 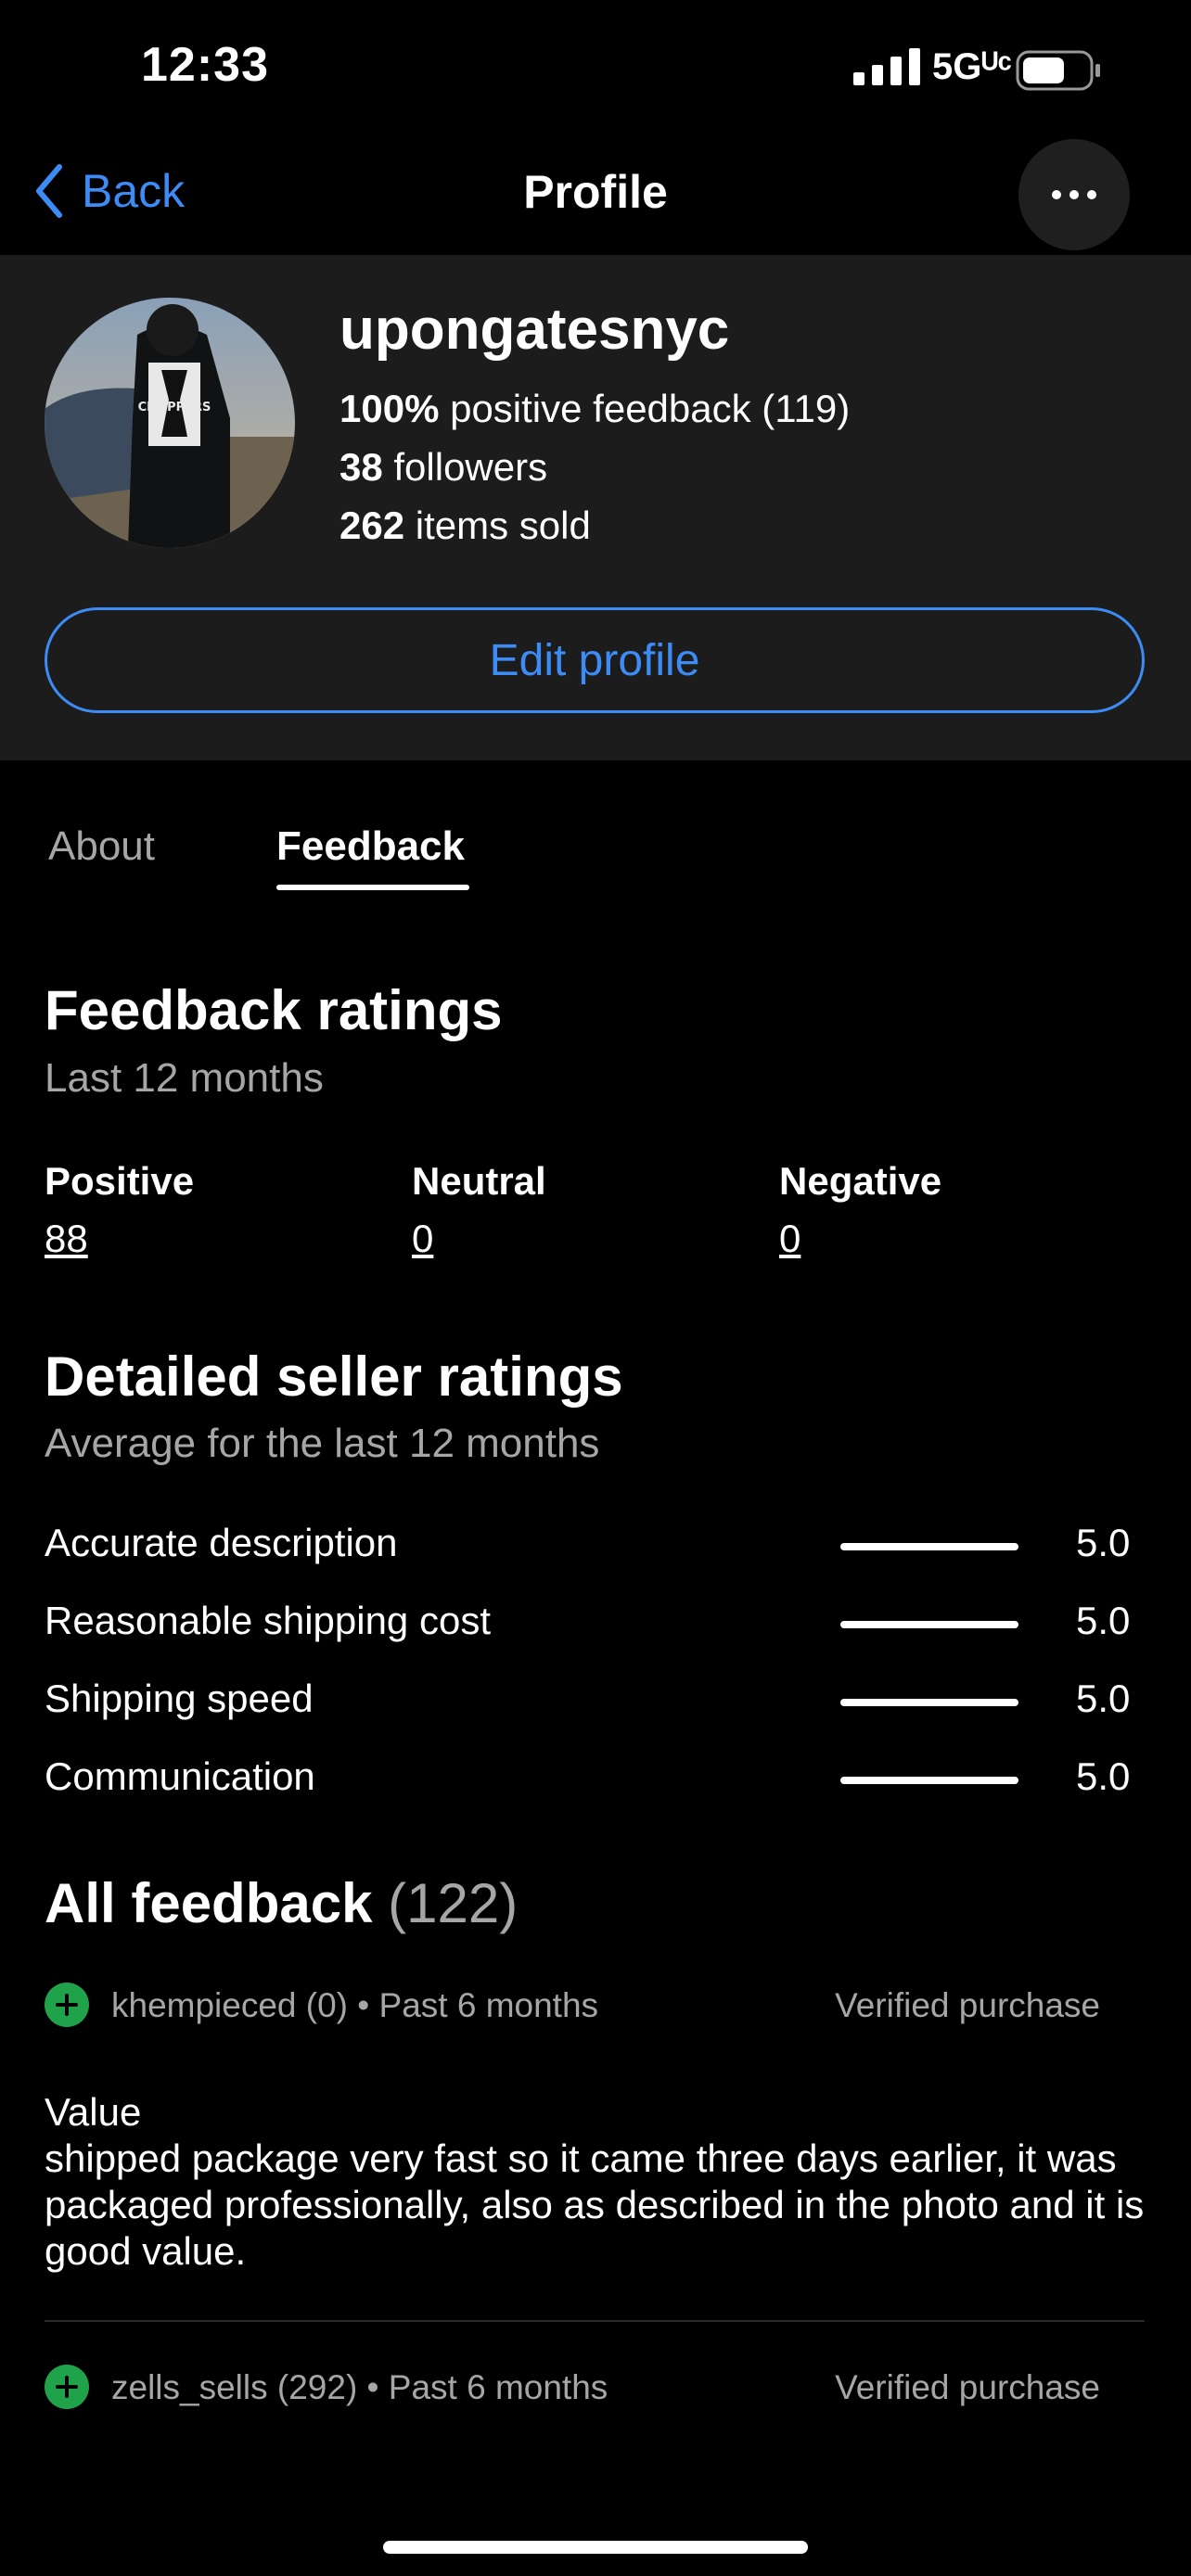 I want to click on avatar-photo: CHOPPERS, so click(x=170, y=423).